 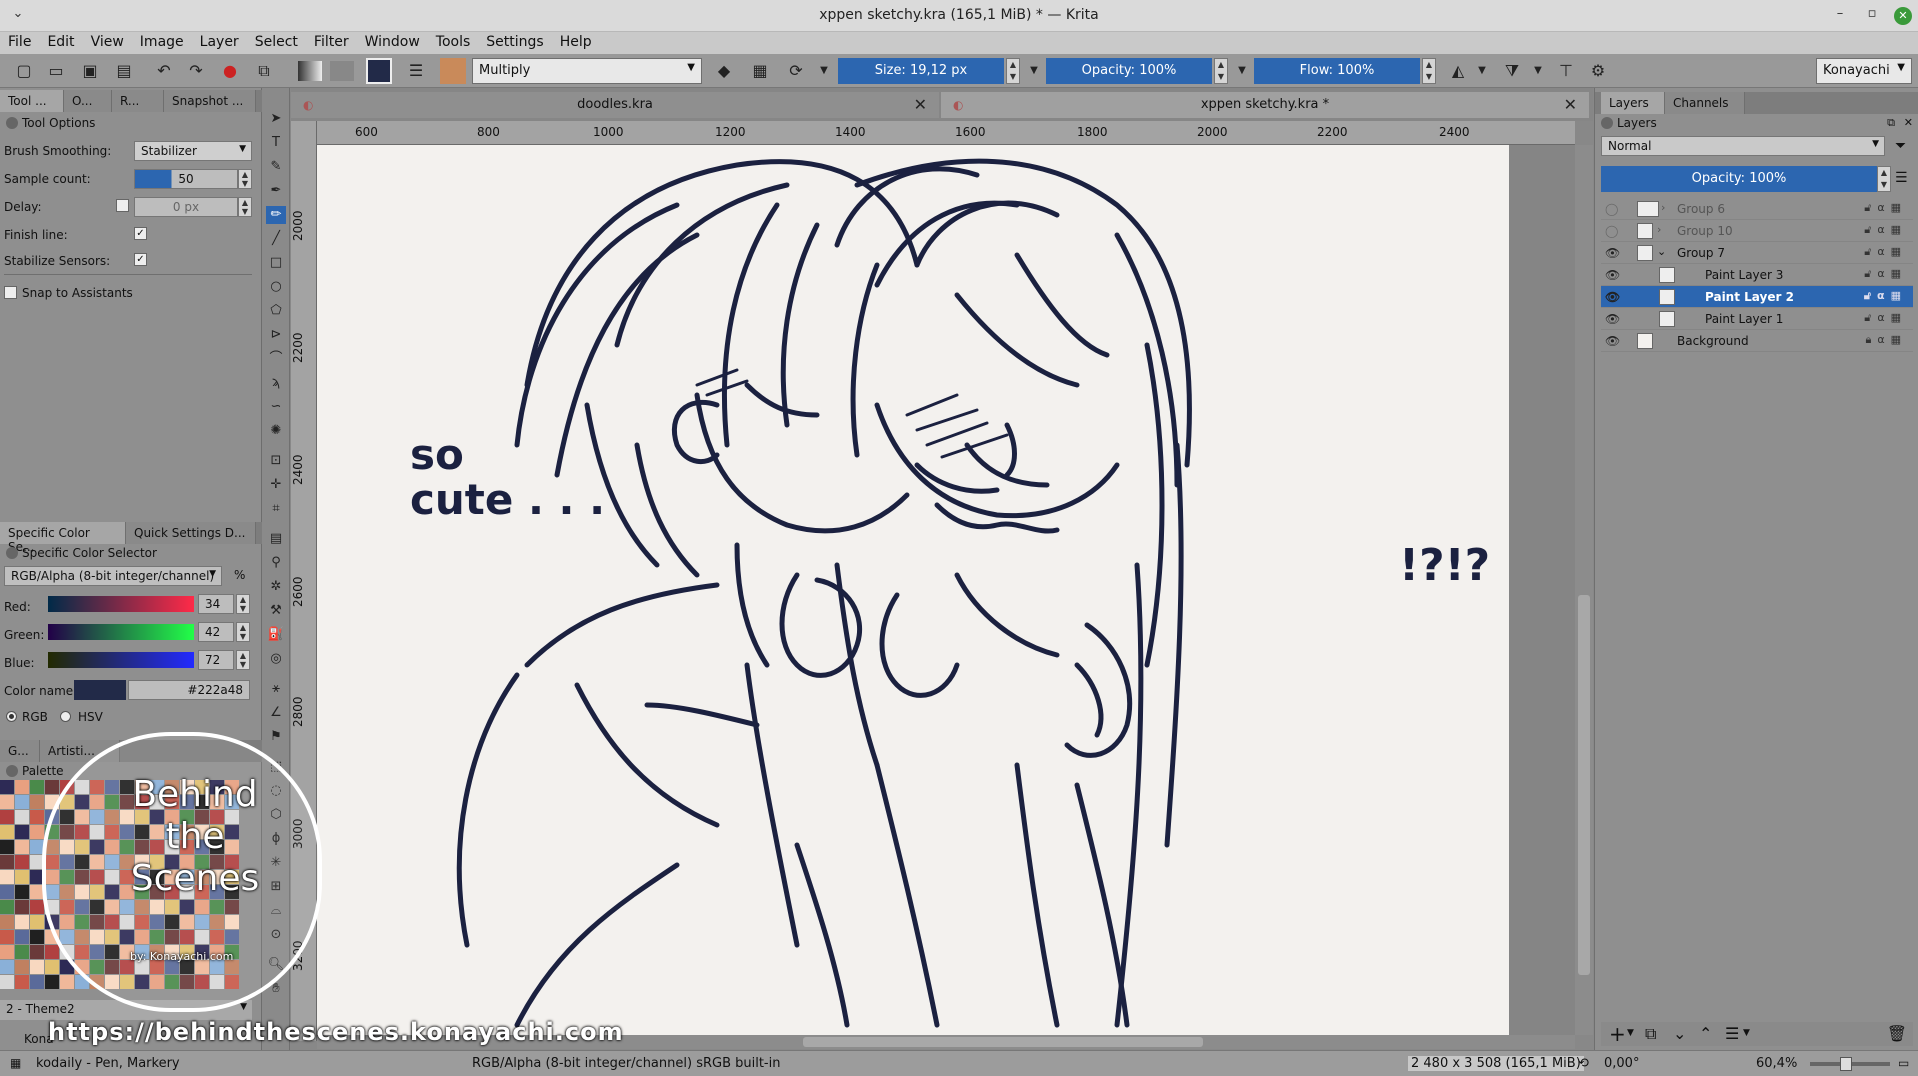 I want to click on red-spin: ▲ ▼, so click(x=243, y=604).